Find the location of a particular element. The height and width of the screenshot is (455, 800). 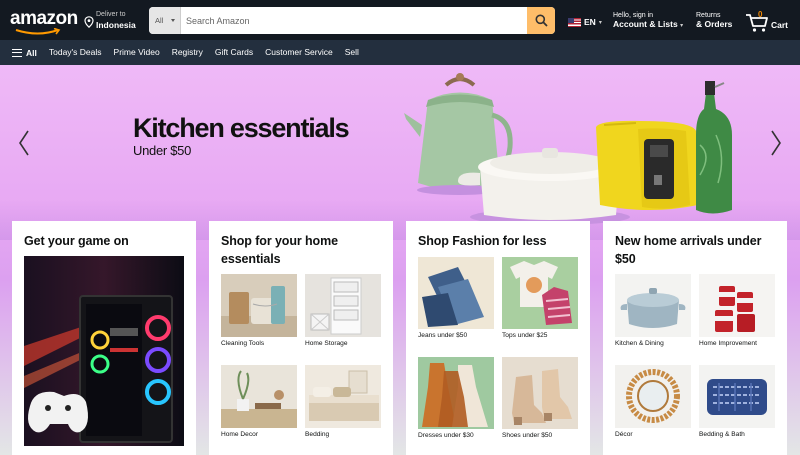

bedding-image is located at coordinates (343, 396).